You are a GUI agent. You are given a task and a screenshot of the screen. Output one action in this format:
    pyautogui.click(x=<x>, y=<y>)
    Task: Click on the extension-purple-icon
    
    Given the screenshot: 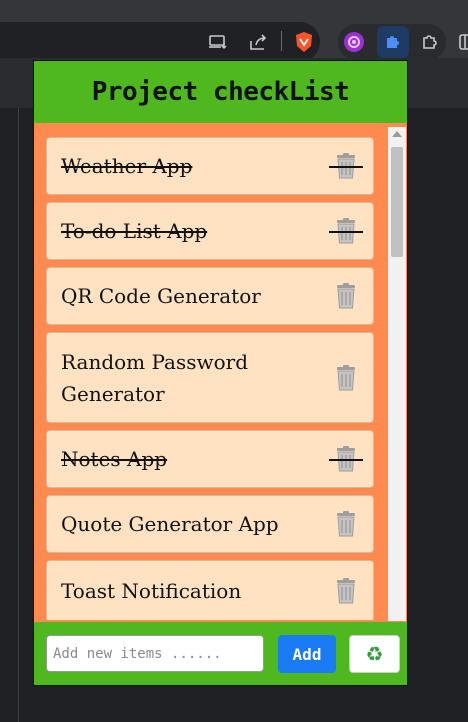 What is the action you would take?
    pyautogui.click(x=354, y=42)
    